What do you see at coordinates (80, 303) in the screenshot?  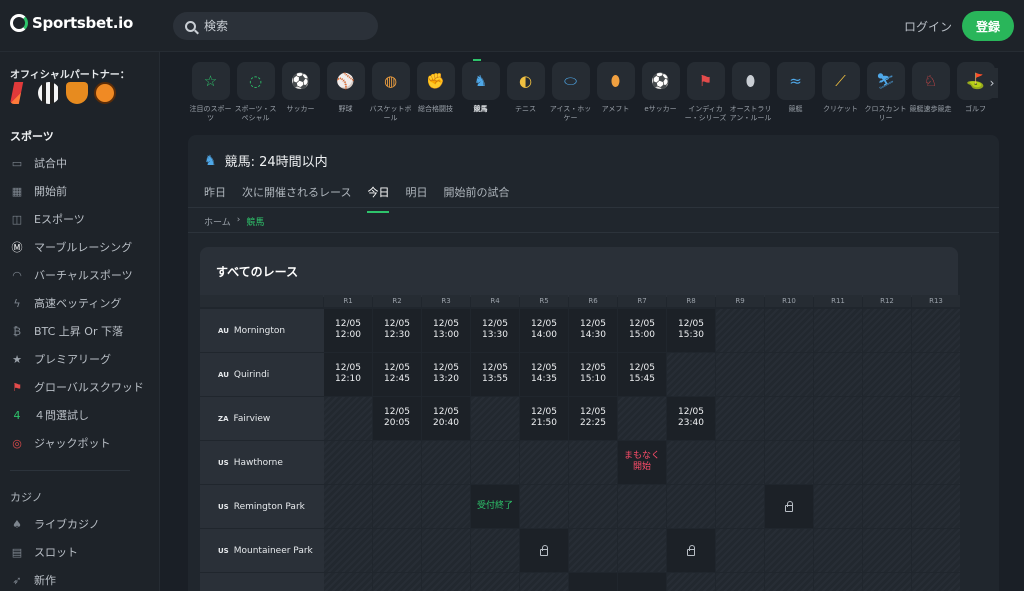 I see `sidebar-item: ϟ 高速ベッティング` at bounding box center [80, 303].